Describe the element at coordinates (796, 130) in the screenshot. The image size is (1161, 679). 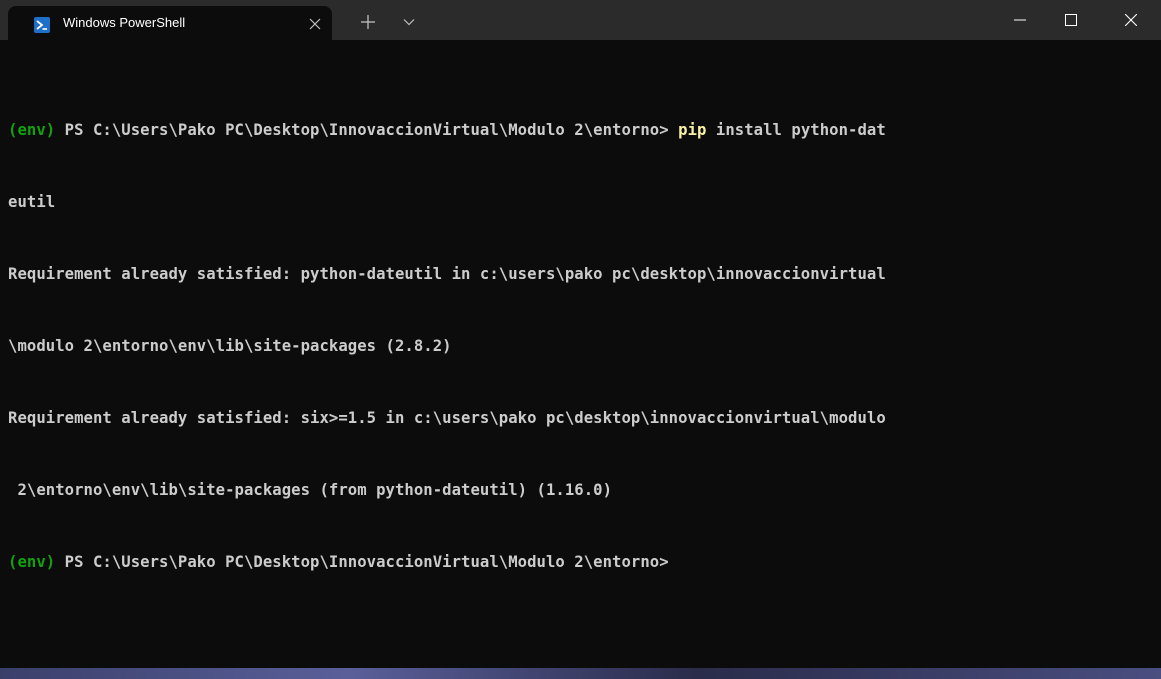
I see `command-args: install python-dat` at that location.